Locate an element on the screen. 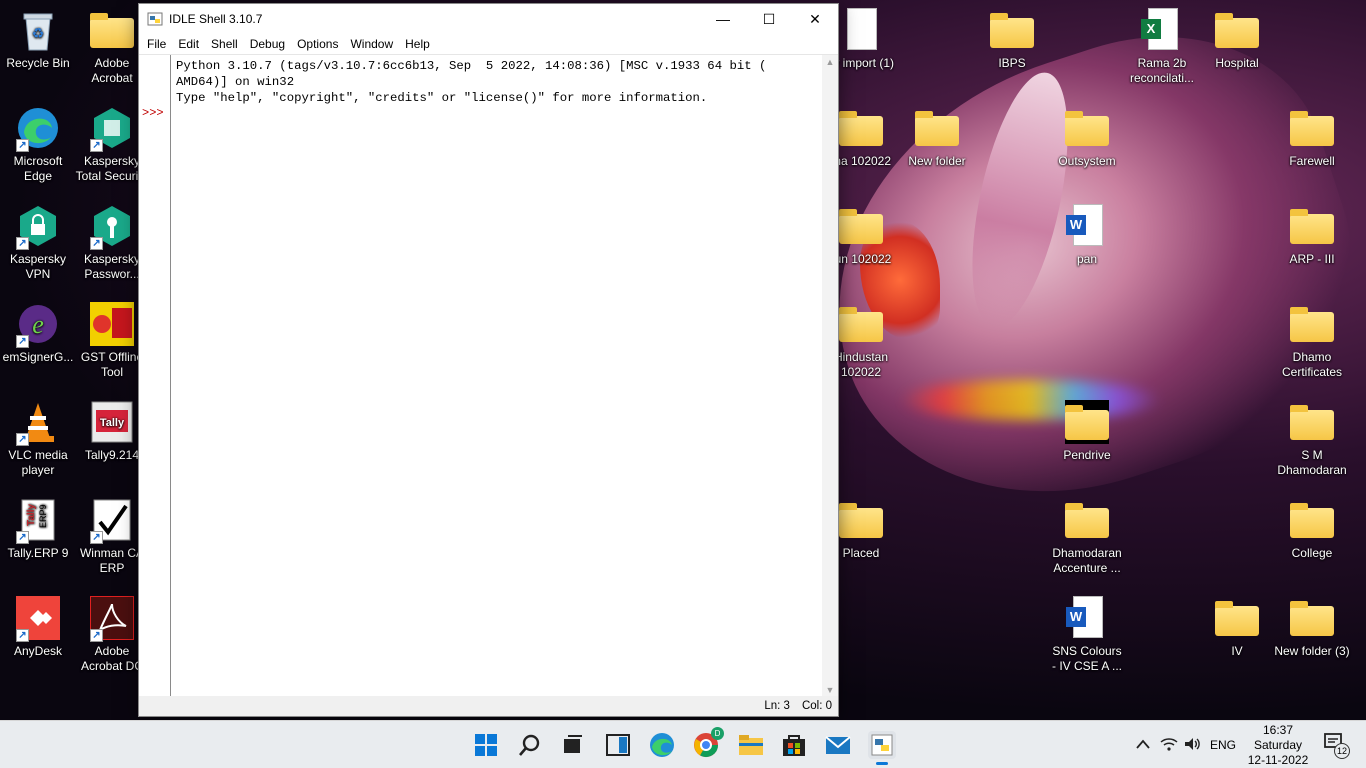  menu-edit: Edit is located at coordinates (188, 44).